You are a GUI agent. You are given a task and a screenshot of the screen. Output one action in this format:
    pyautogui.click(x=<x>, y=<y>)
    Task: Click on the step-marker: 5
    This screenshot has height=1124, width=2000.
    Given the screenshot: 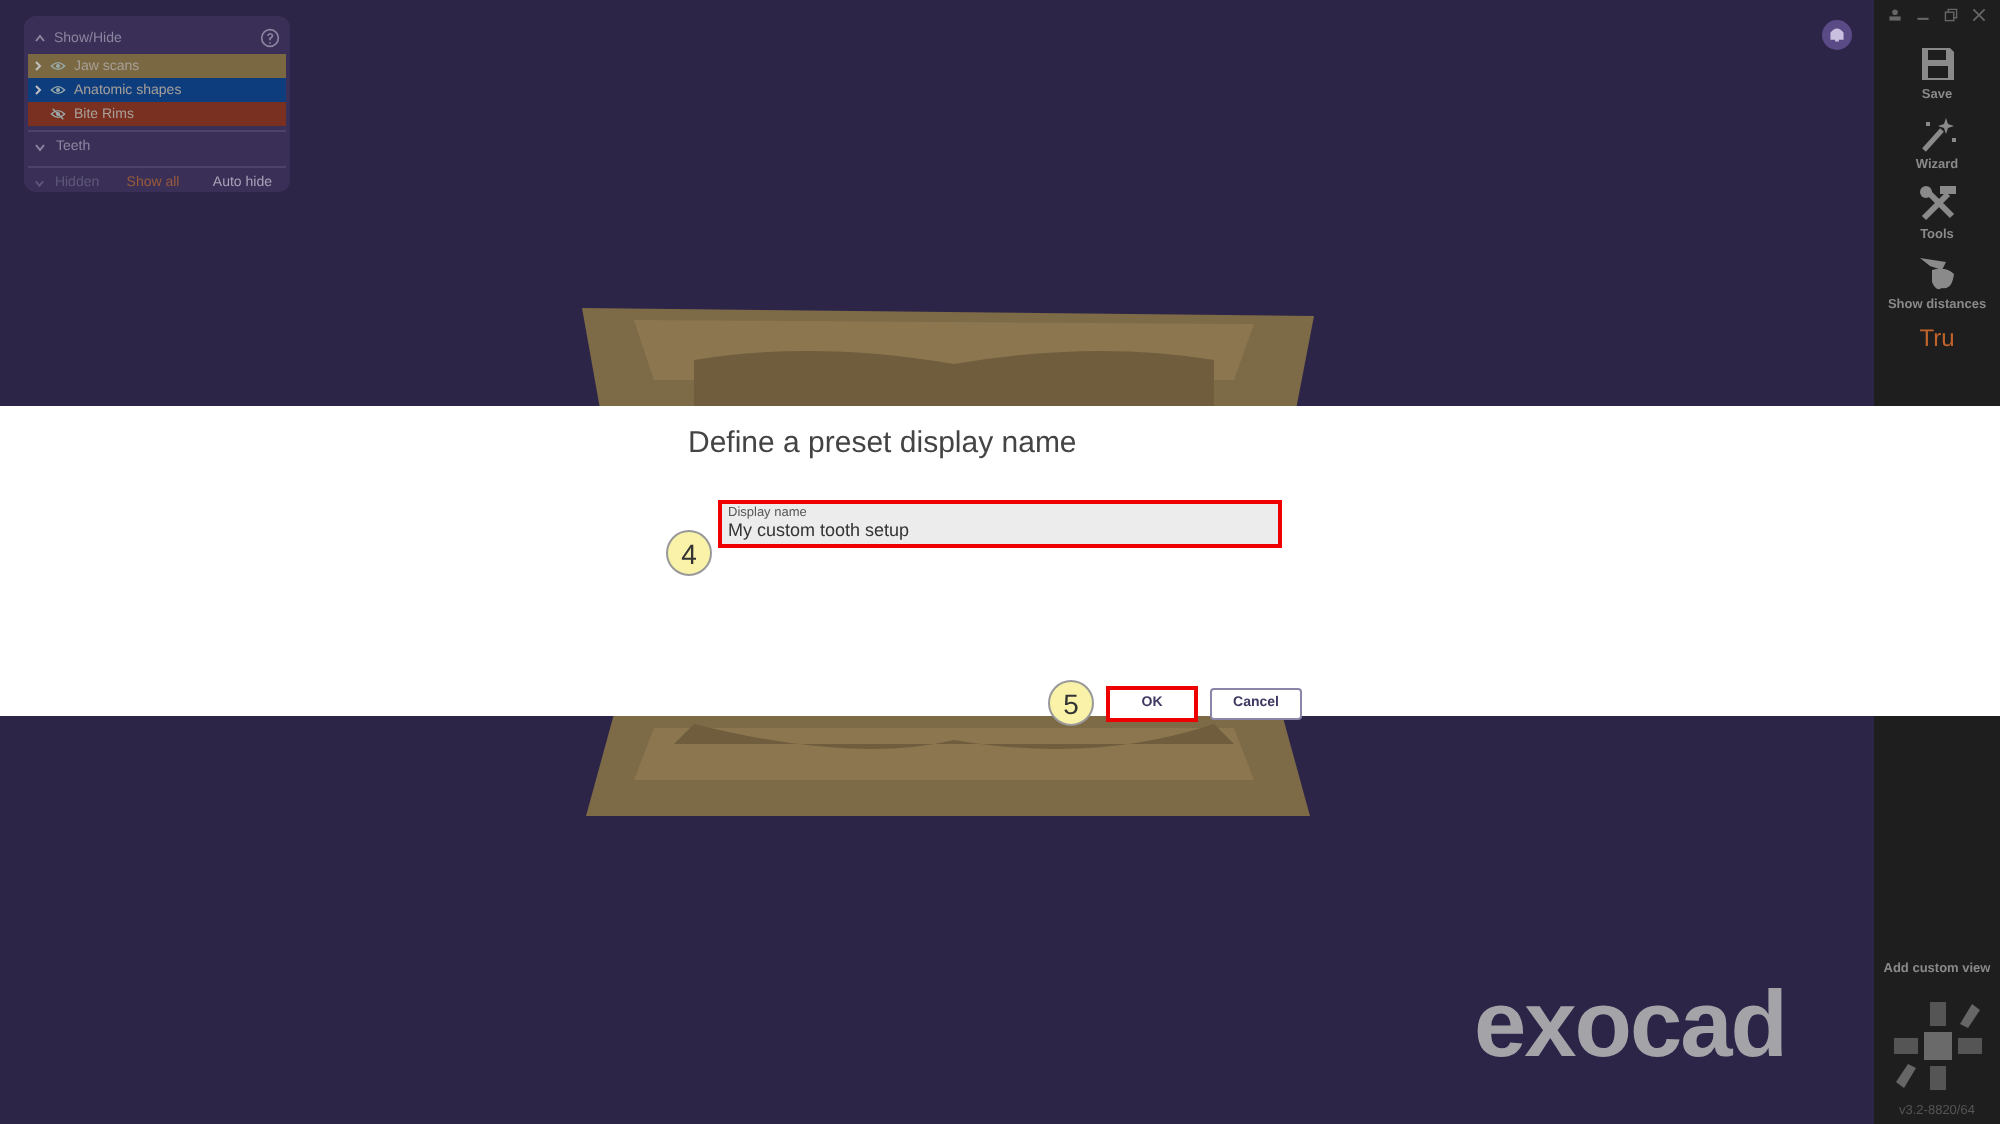 What is the action you would take?
    pyautogui.click(x=1071, y=703)
    